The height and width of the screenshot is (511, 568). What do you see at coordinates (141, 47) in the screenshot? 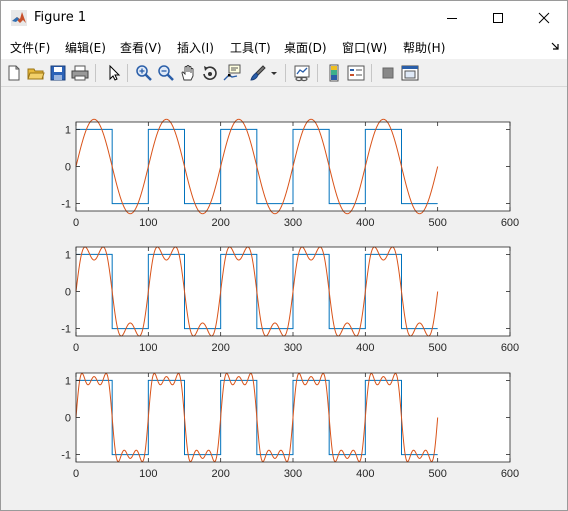
I see `menu-view: 查看(V)` at bounding box center [141, 47].